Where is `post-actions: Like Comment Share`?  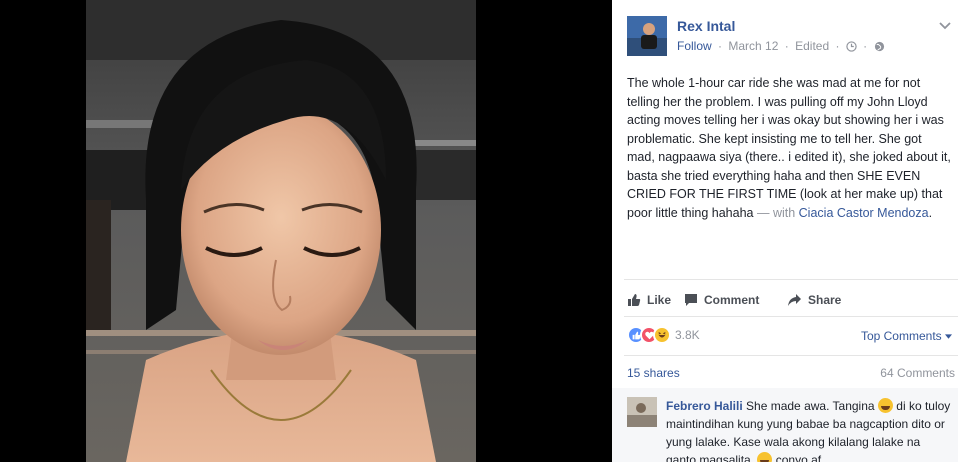
post-actions: Like Comment Share is located at coordinates (787, 300).